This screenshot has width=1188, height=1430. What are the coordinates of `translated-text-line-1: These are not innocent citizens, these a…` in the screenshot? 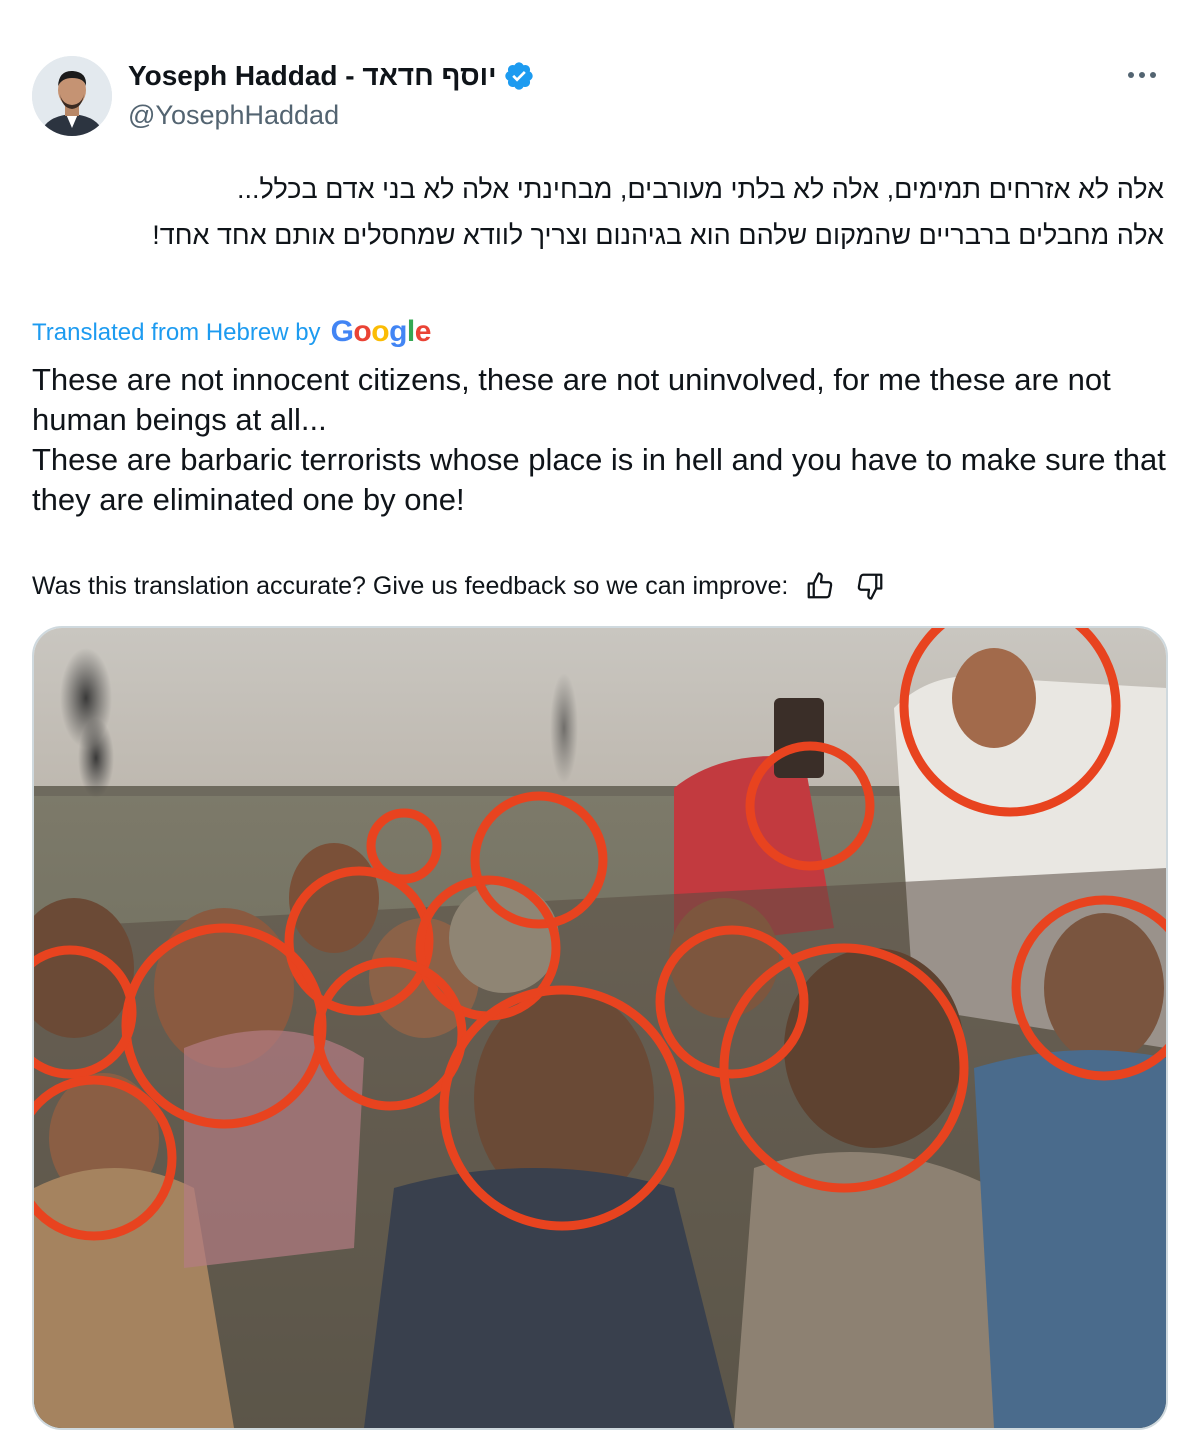 It's located at (571, 399).